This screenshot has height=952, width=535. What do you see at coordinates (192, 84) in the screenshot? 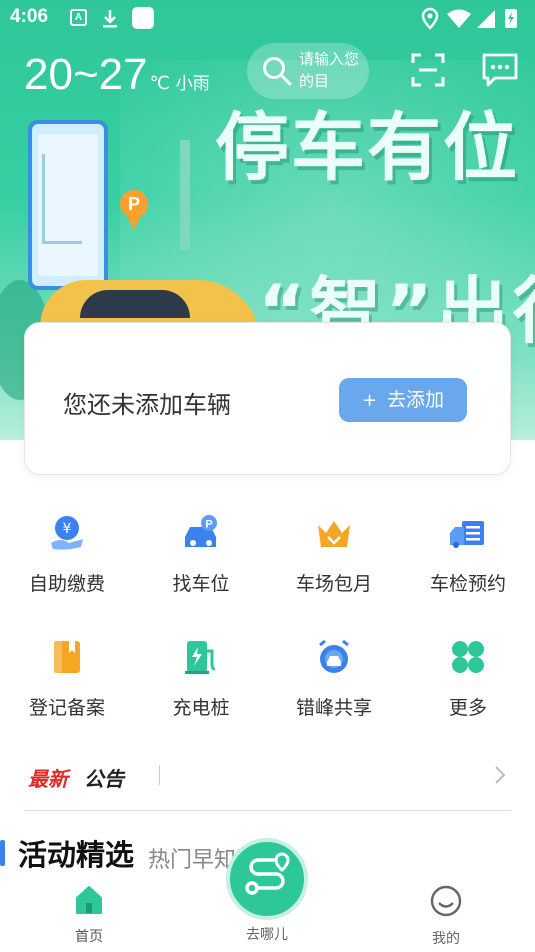
I see `weather-condition: 小雨` at bounding box center [192, 84].